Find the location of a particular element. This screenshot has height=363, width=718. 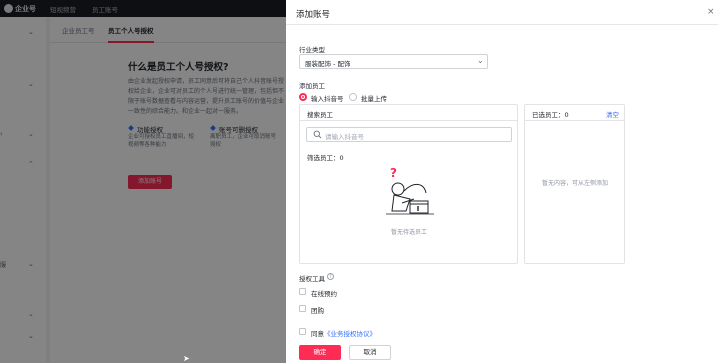

checkbox-online-booking is located at coordinates (302, 291).